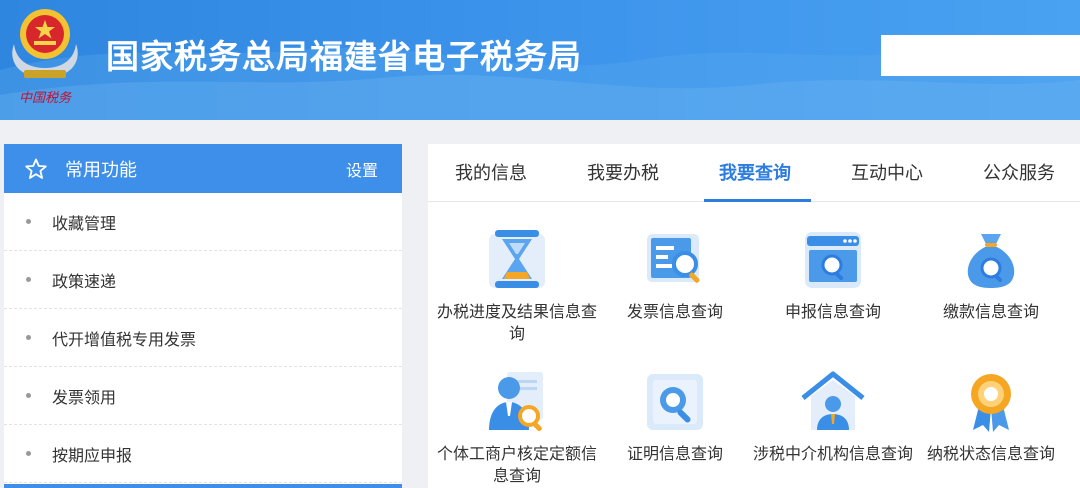 The image size is (1080, 488). I want to click on agency-building-icon, so click(833, 400).